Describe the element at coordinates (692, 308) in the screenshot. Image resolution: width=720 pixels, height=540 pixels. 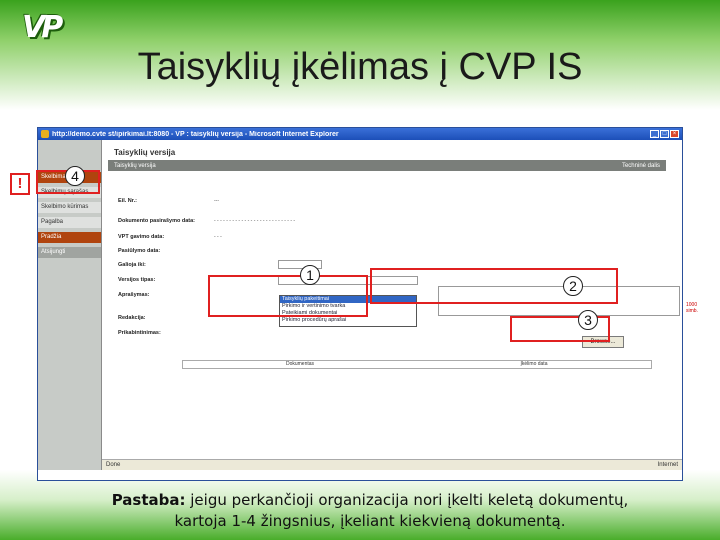
I see `char-limit-text: 1000 simb.` at that location.